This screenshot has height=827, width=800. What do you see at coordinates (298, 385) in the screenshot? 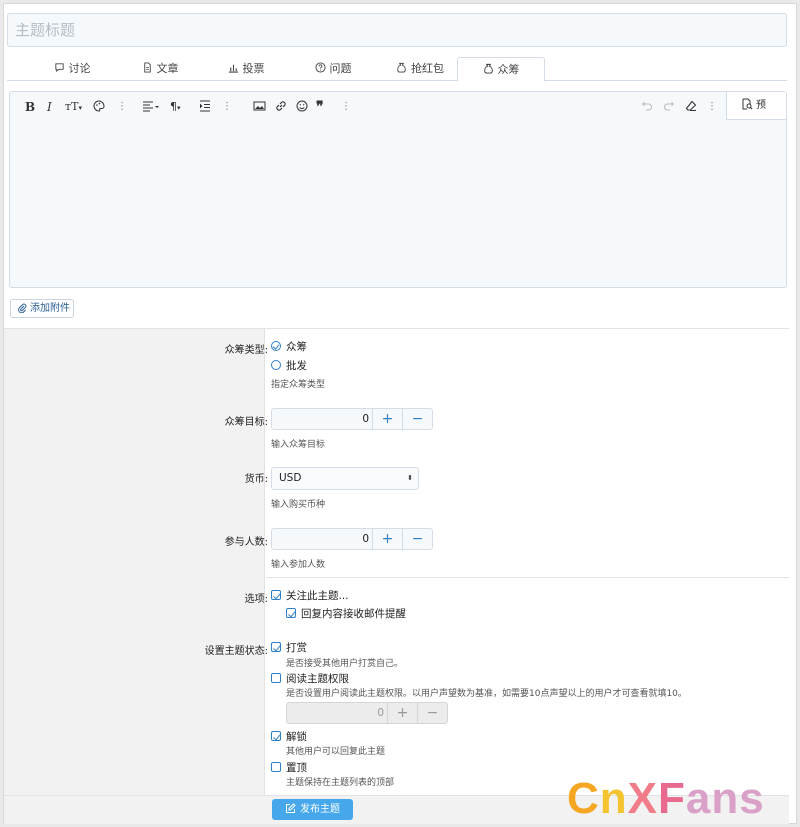
I see `type-hint: 指定众筹类型` at bounding box center [298, 385].